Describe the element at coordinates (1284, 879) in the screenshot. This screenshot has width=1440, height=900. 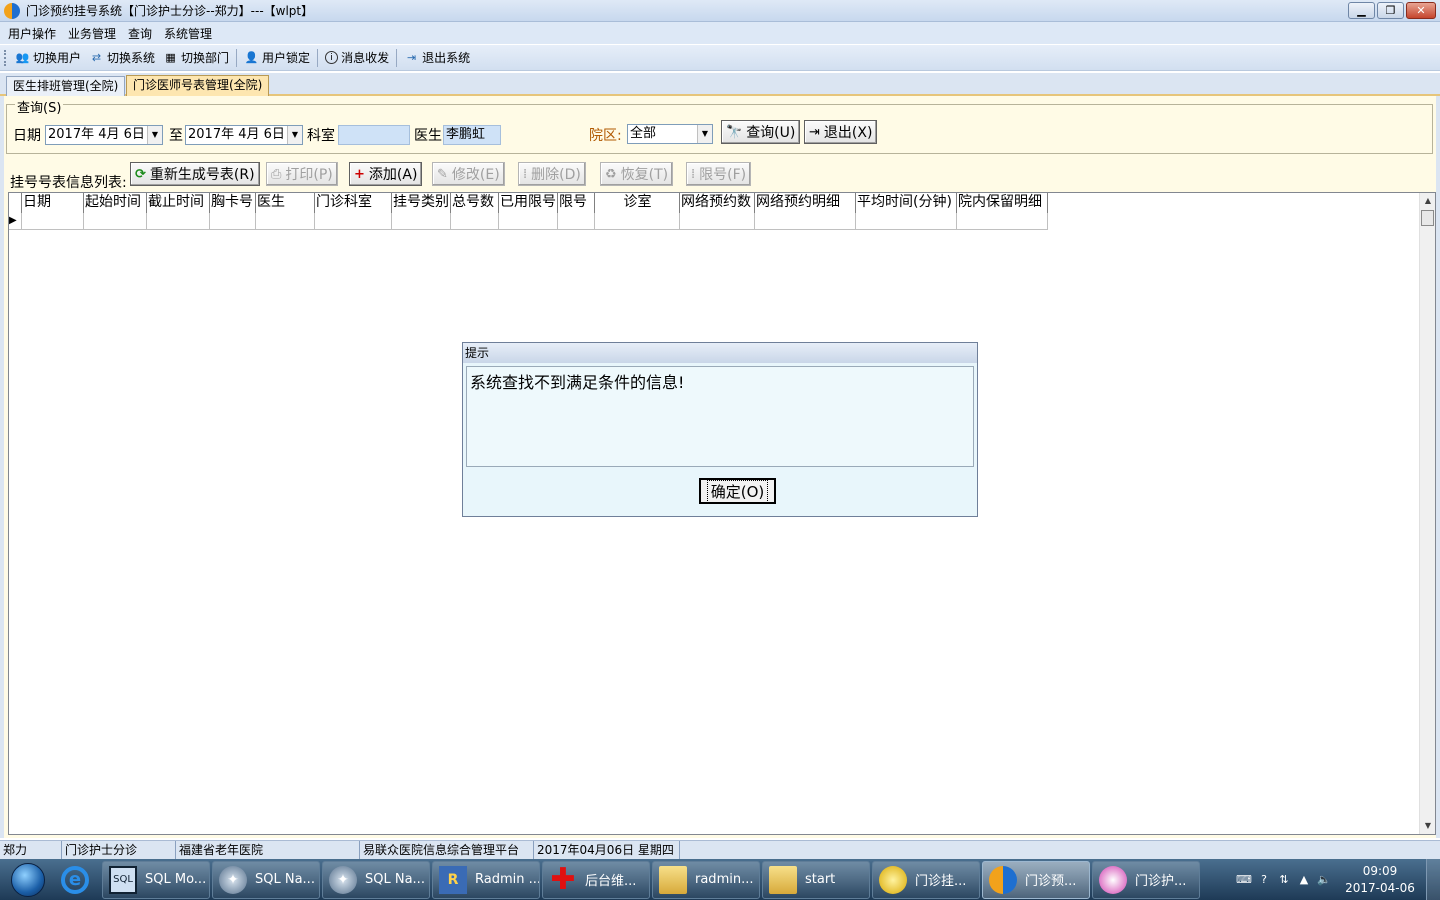
I see `network-icon: ⇅` at that location.